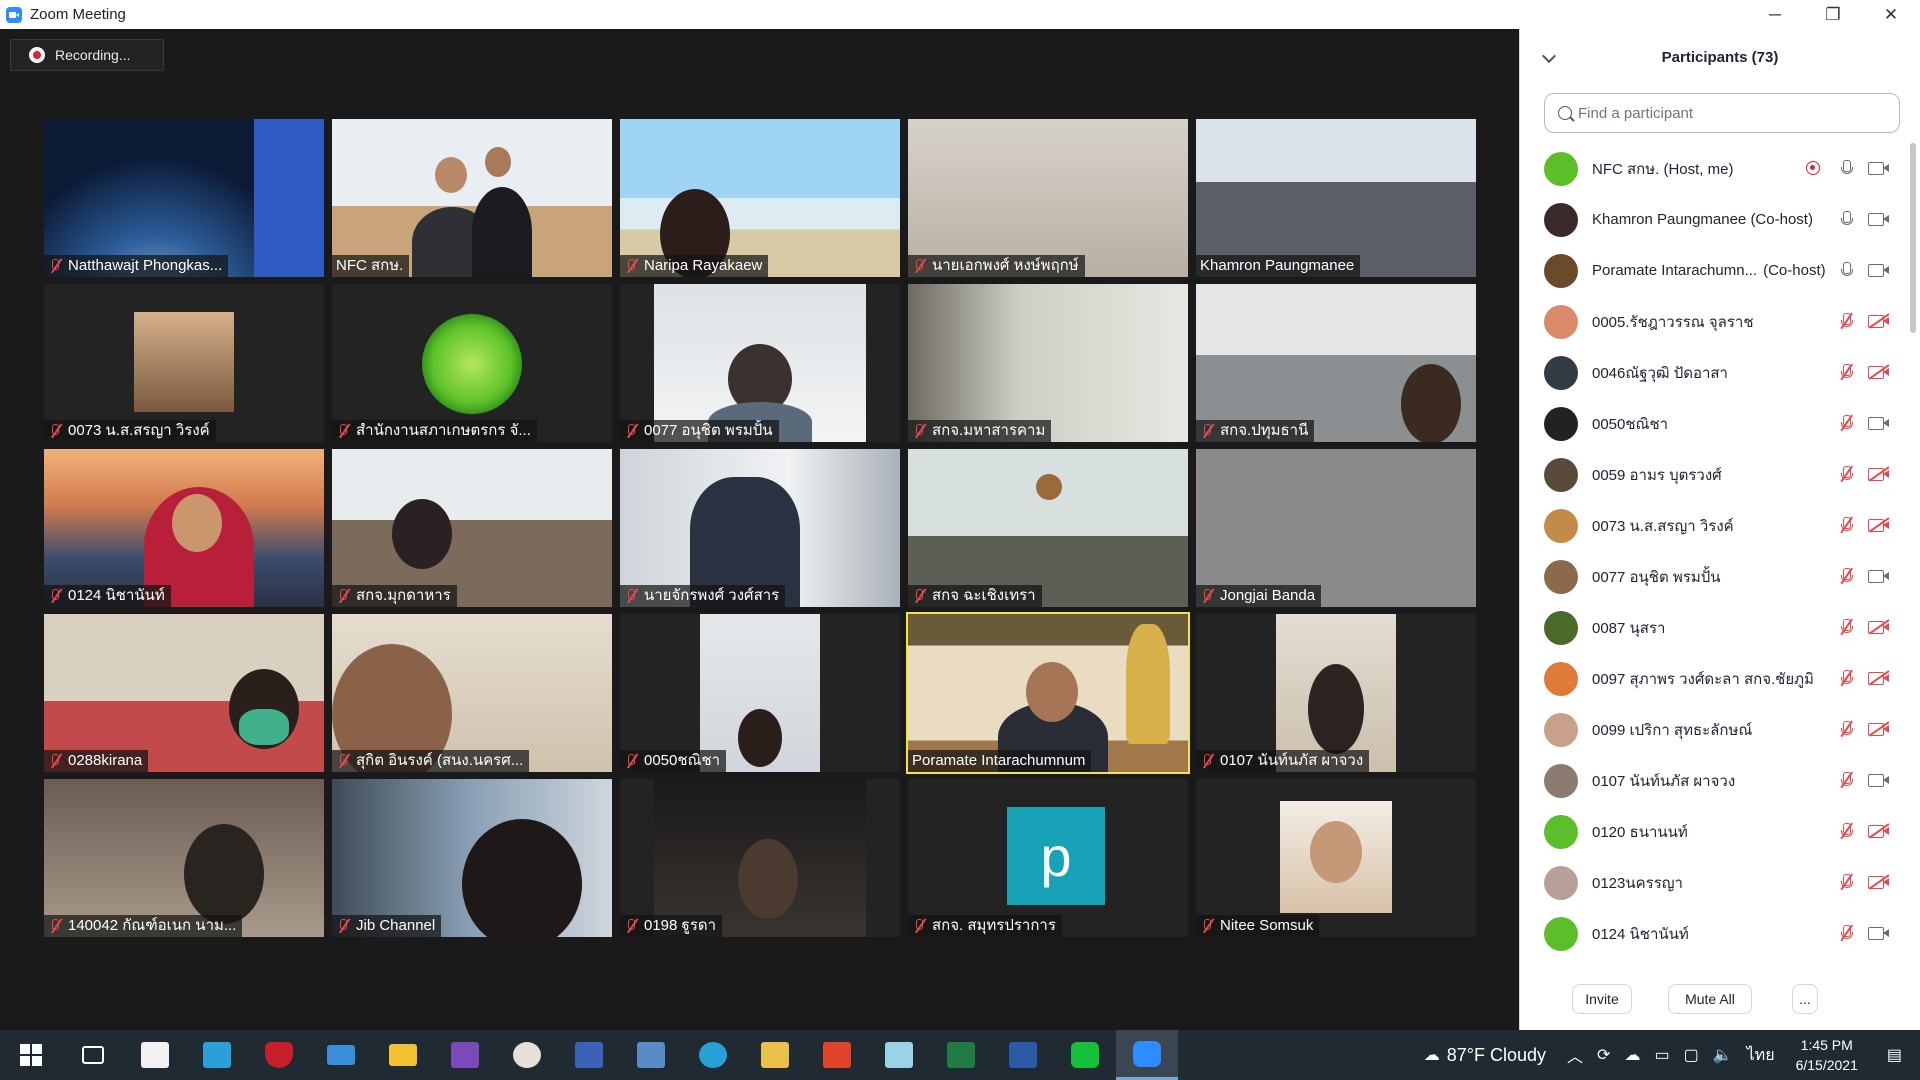 This screenshot has height=1080, width=1920. I want to click on video-tile: 0073 น.ส.สรญา วิรงค์, so click(184, 363).